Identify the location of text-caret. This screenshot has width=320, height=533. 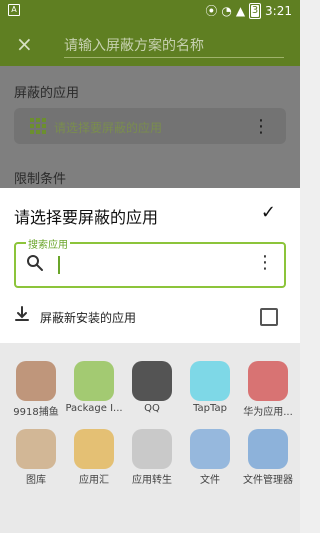
(59, 265).